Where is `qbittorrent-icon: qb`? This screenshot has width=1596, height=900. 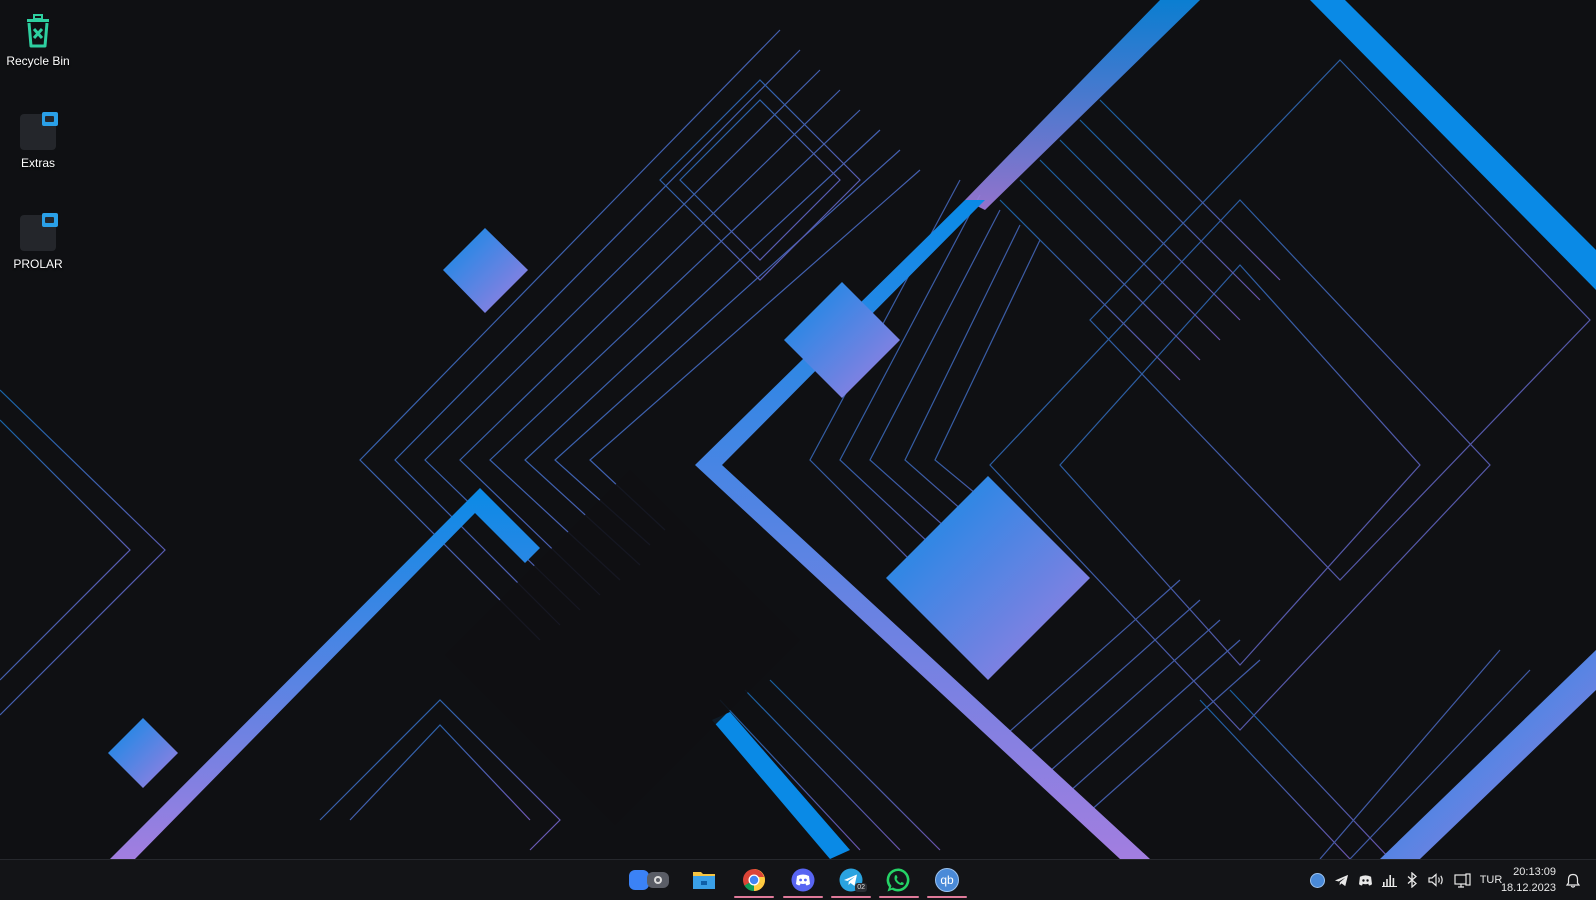 qbittorrent-icon: qb is located at coordinates (947, 880).